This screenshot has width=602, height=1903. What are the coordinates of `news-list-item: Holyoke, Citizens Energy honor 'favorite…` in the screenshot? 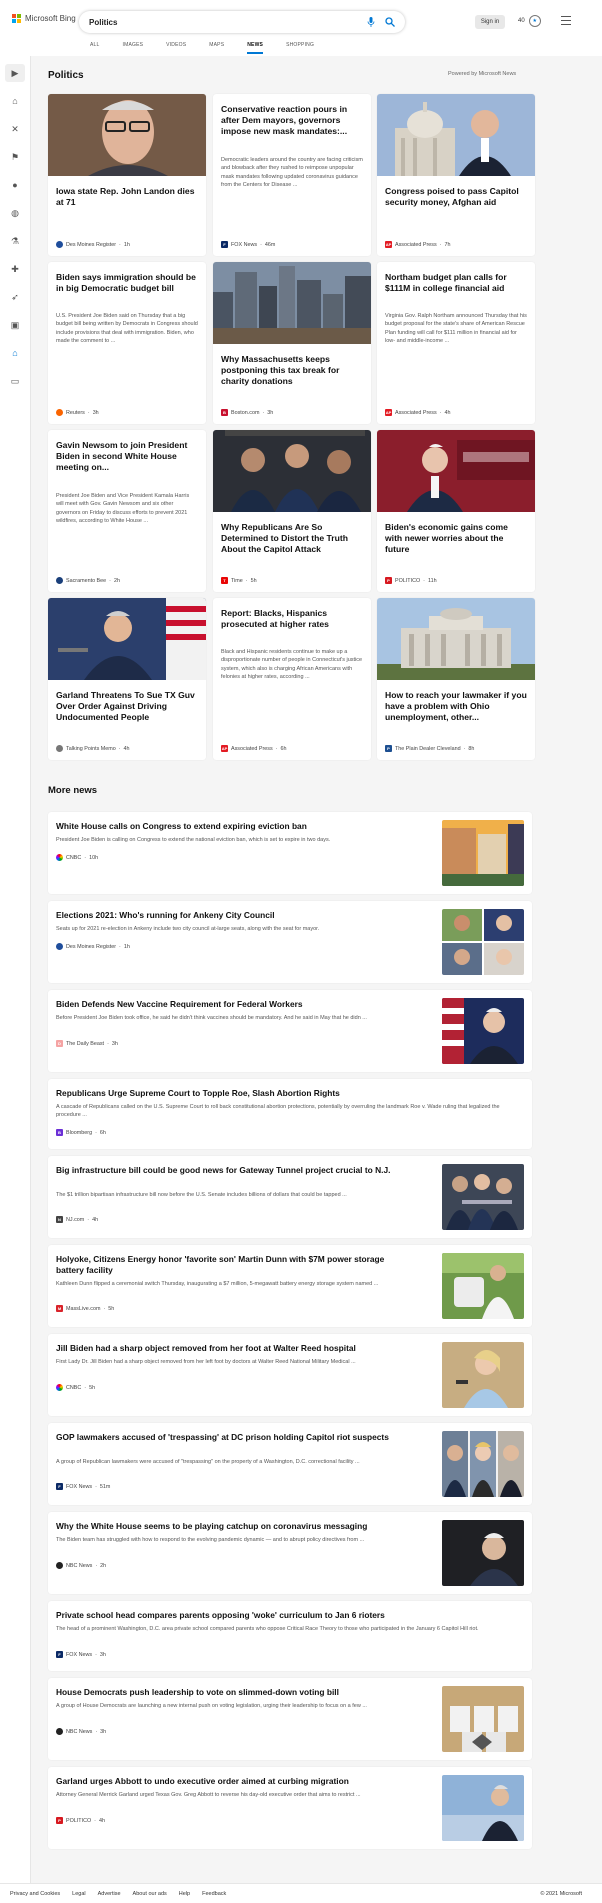 It's located at (290, 1286).